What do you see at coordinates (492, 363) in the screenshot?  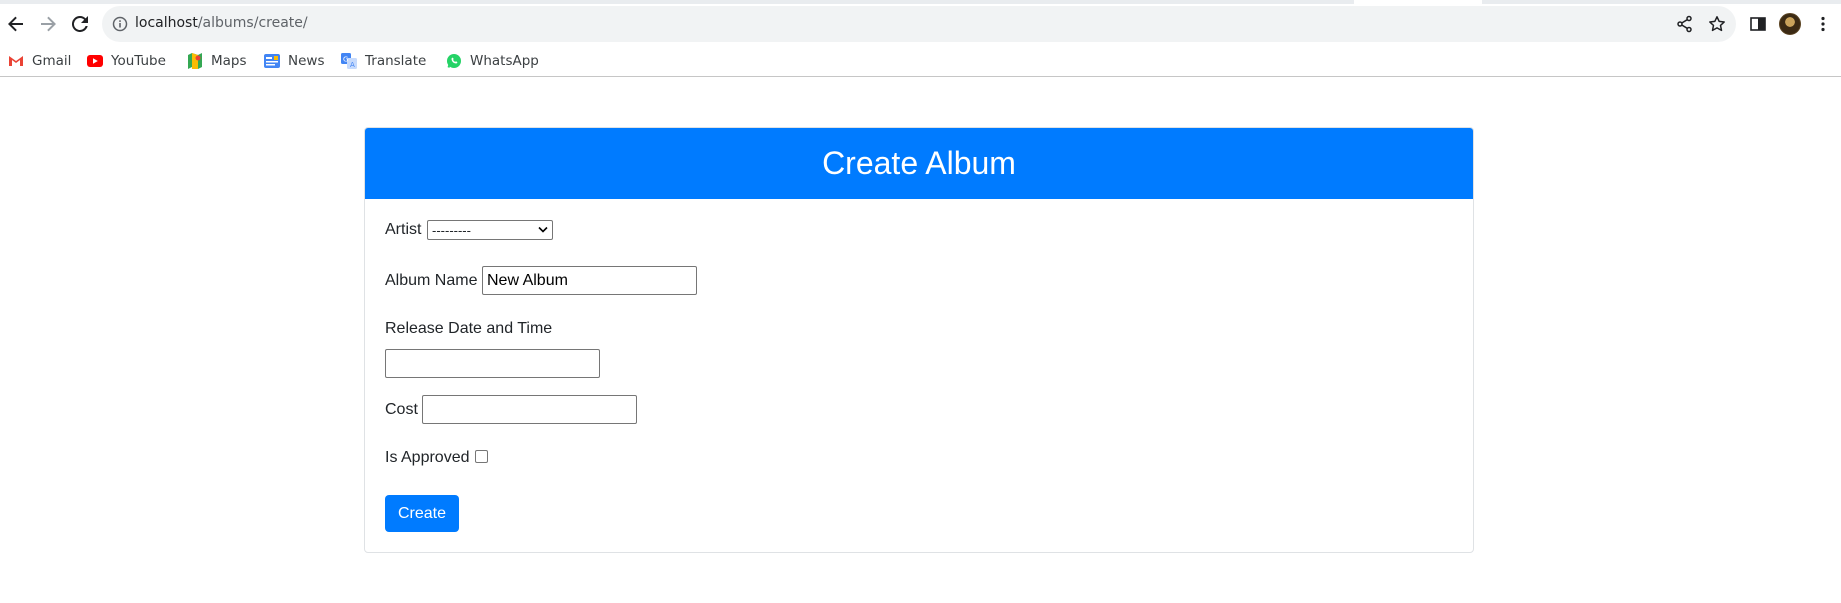 I see `release-date-input` at bounding box center [492, 363].